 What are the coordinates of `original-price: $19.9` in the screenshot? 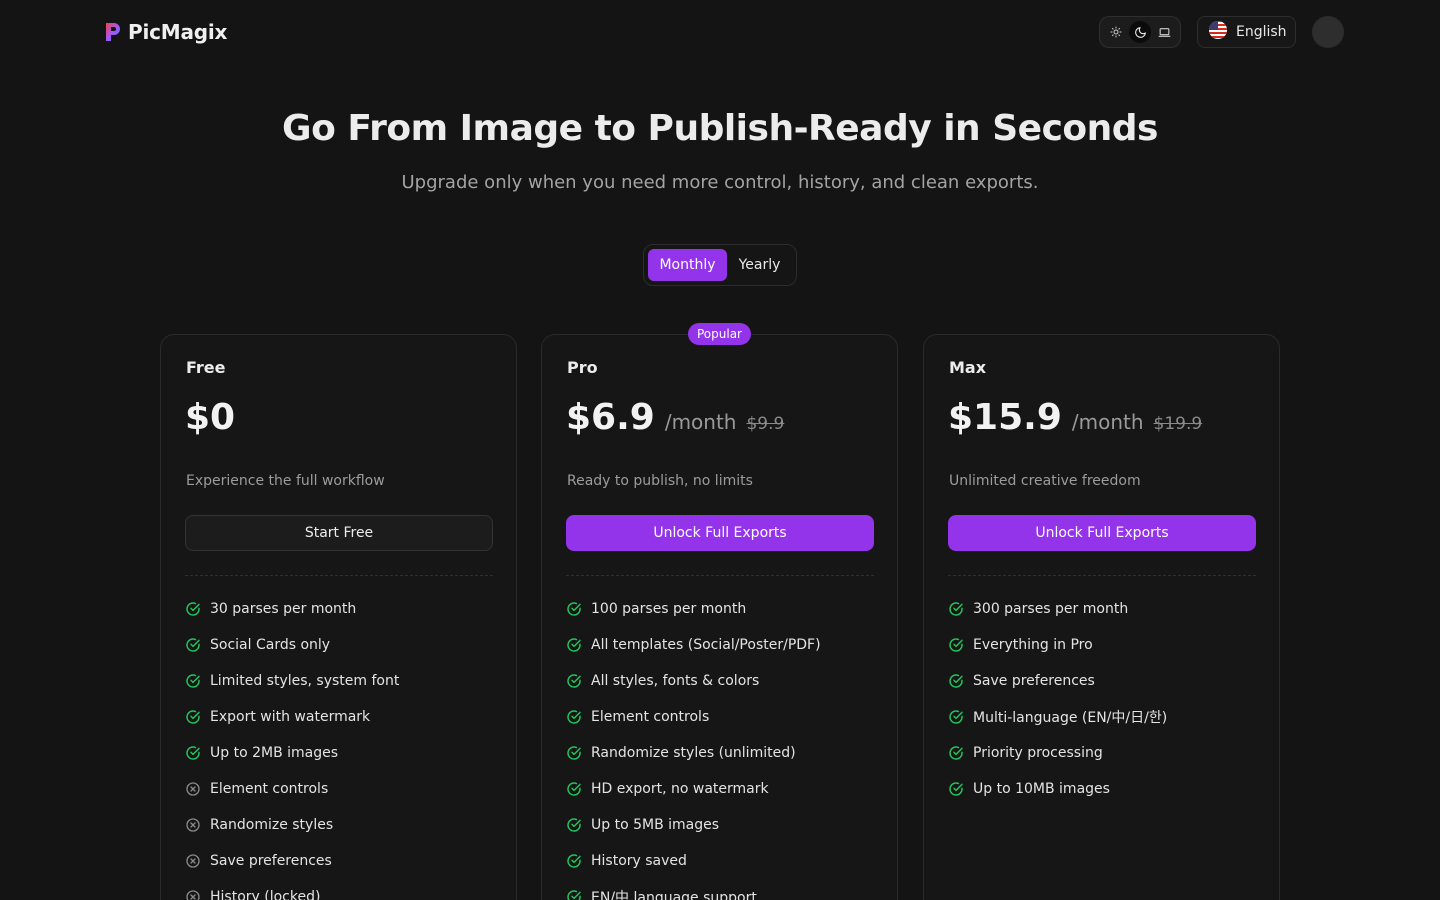 It's located at (1178, 424).